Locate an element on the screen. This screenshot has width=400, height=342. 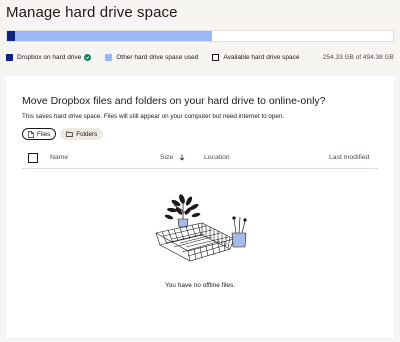
column-header-size-label: Size is located at coordinates (167, 157).